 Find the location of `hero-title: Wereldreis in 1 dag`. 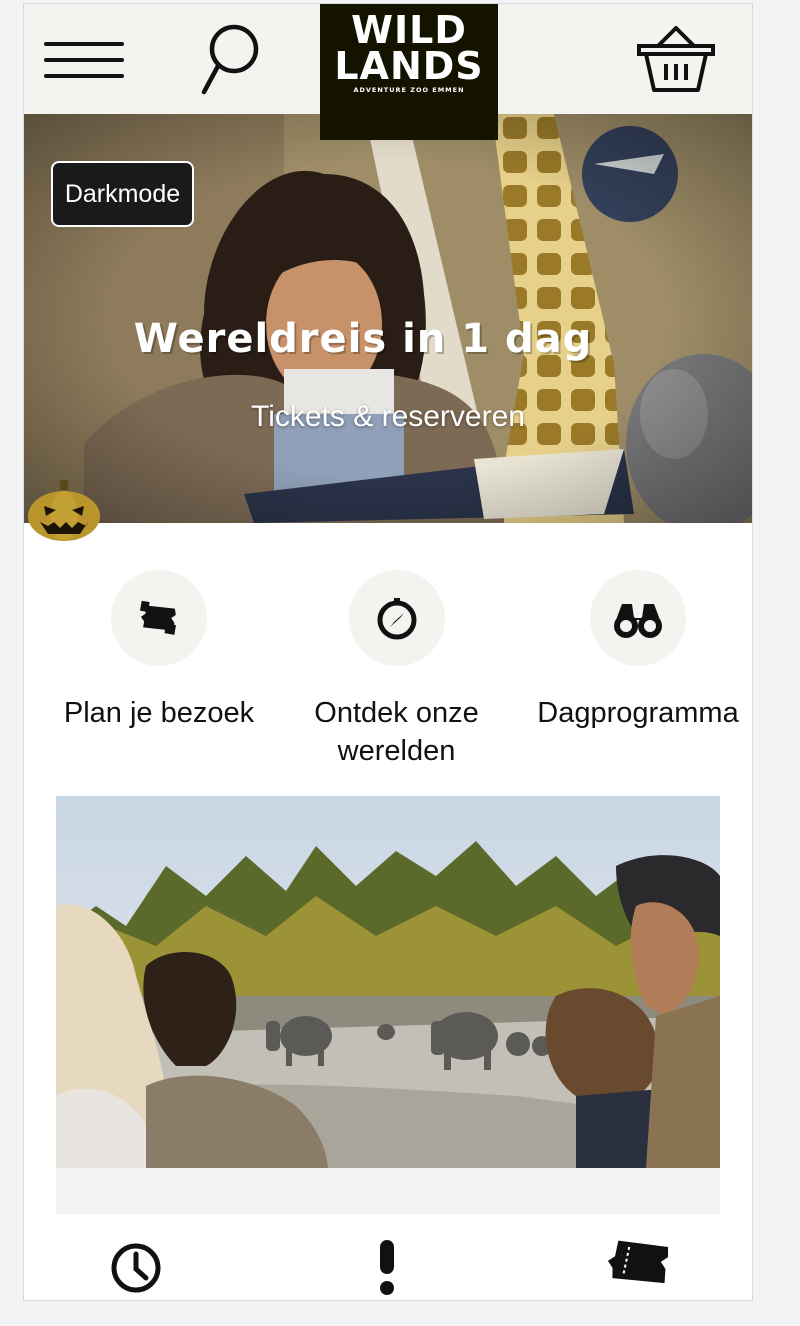

hero-title: Wereldreis in 1 dag is located at coordinates (363, 339).